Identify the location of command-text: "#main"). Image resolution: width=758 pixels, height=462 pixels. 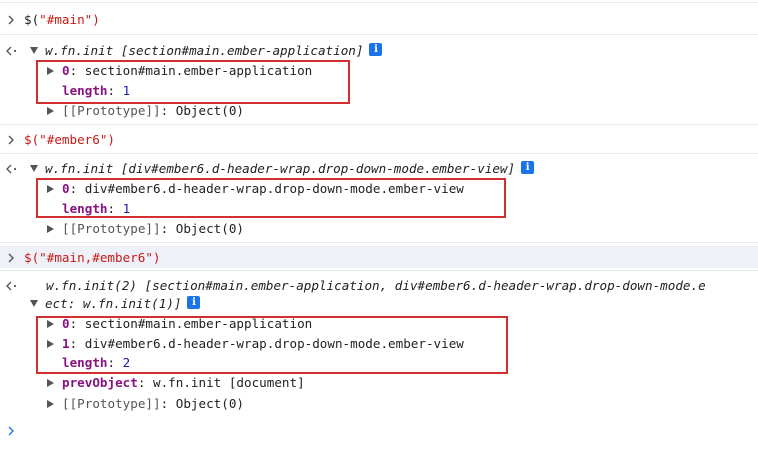
(69, 19).